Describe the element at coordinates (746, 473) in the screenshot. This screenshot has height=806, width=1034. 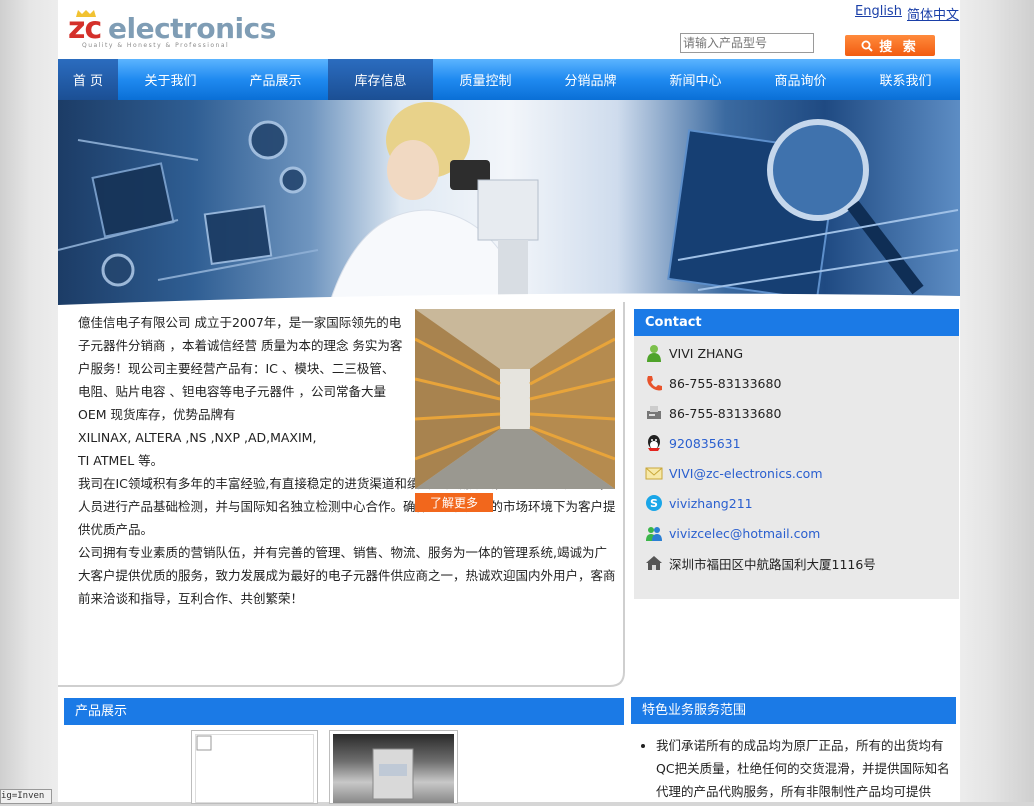
I see `contact-email-link: VIVI@zc-electronics.com` at that location.